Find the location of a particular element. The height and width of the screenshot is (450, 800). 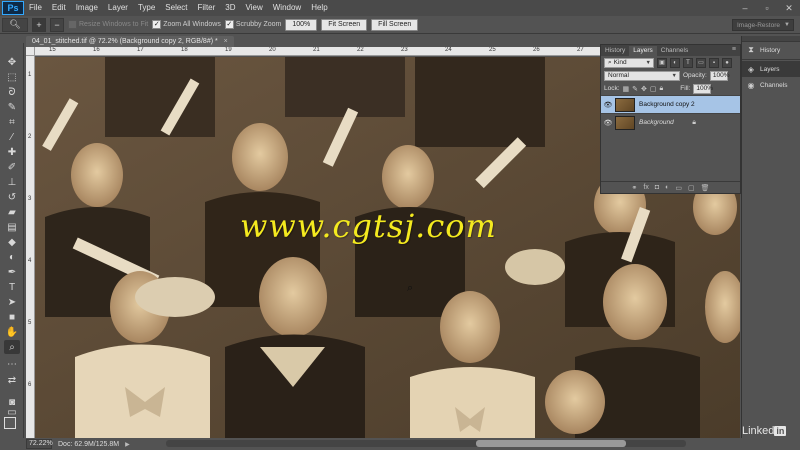

filter-type-icon: T is located at coordinates (688, 62).